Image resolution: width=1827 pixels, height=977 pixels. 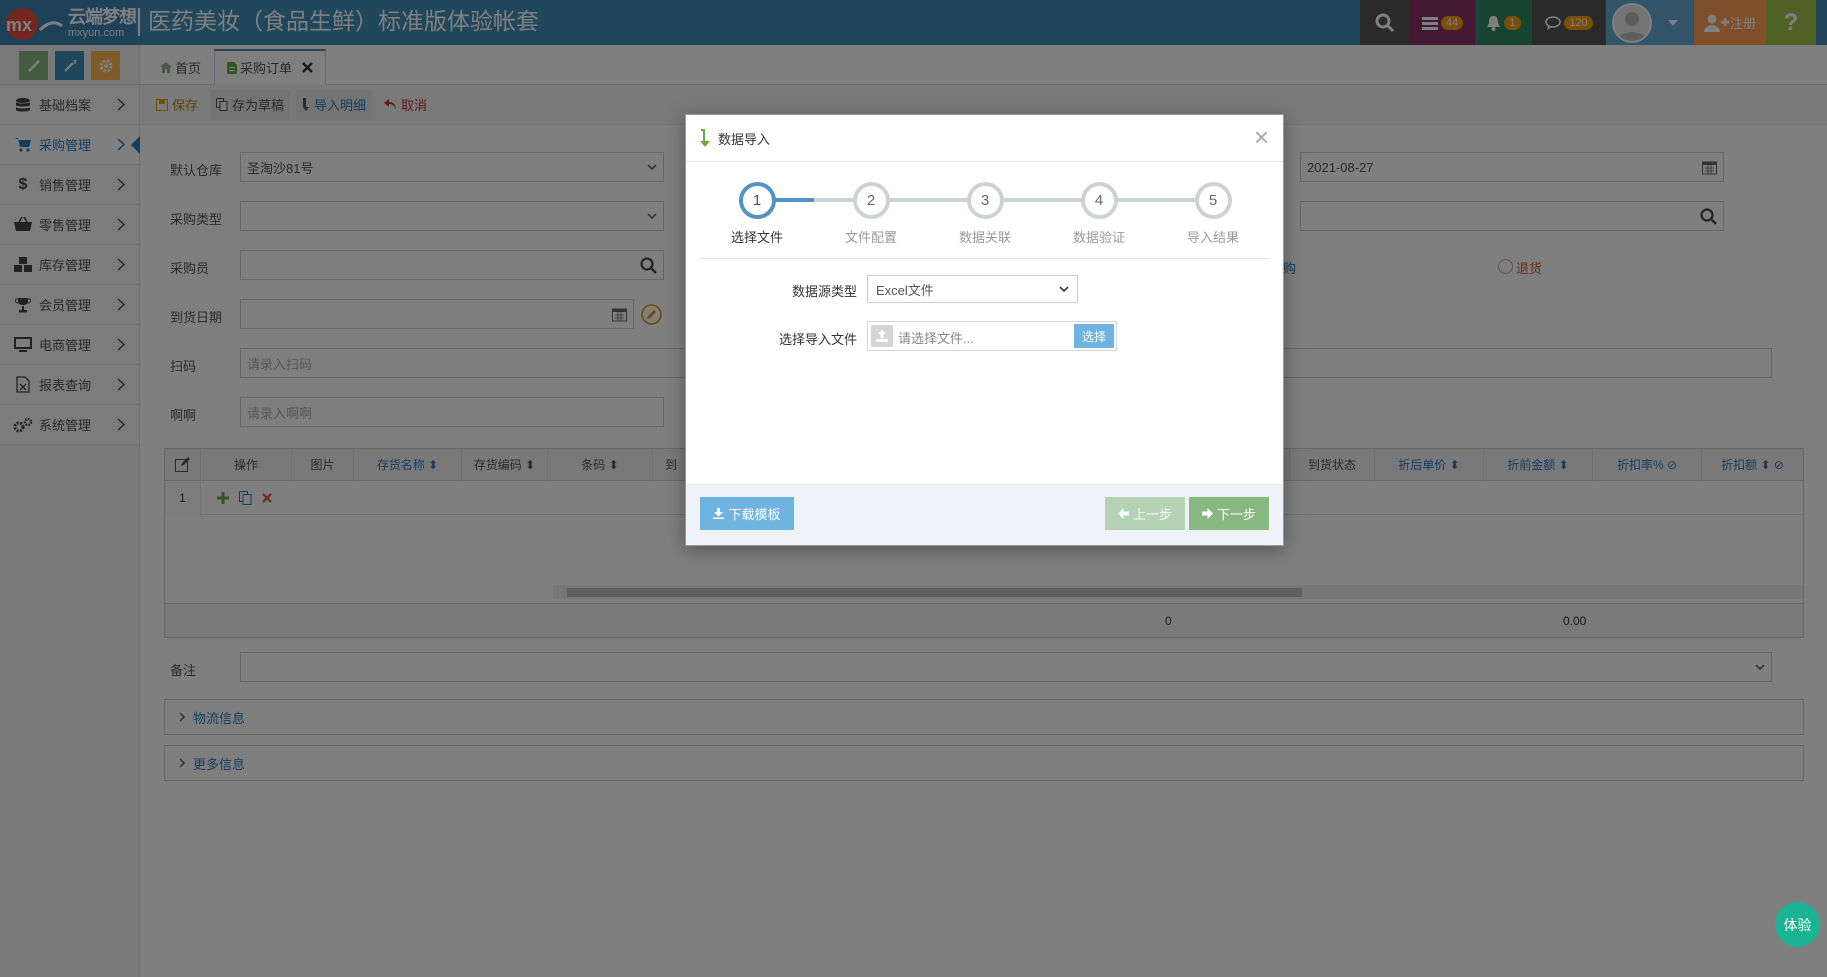 I want to click on step-number: 2, so click(x=871, y=200).